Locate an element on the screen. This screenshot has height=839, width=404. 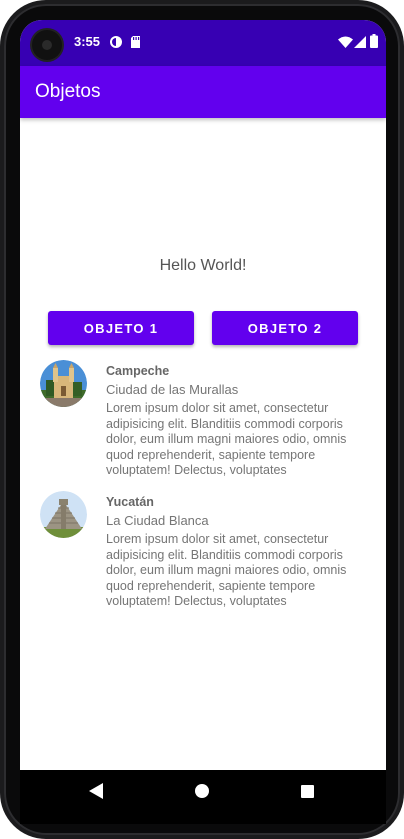
navigation-bar is located at coordinates (203, 797).